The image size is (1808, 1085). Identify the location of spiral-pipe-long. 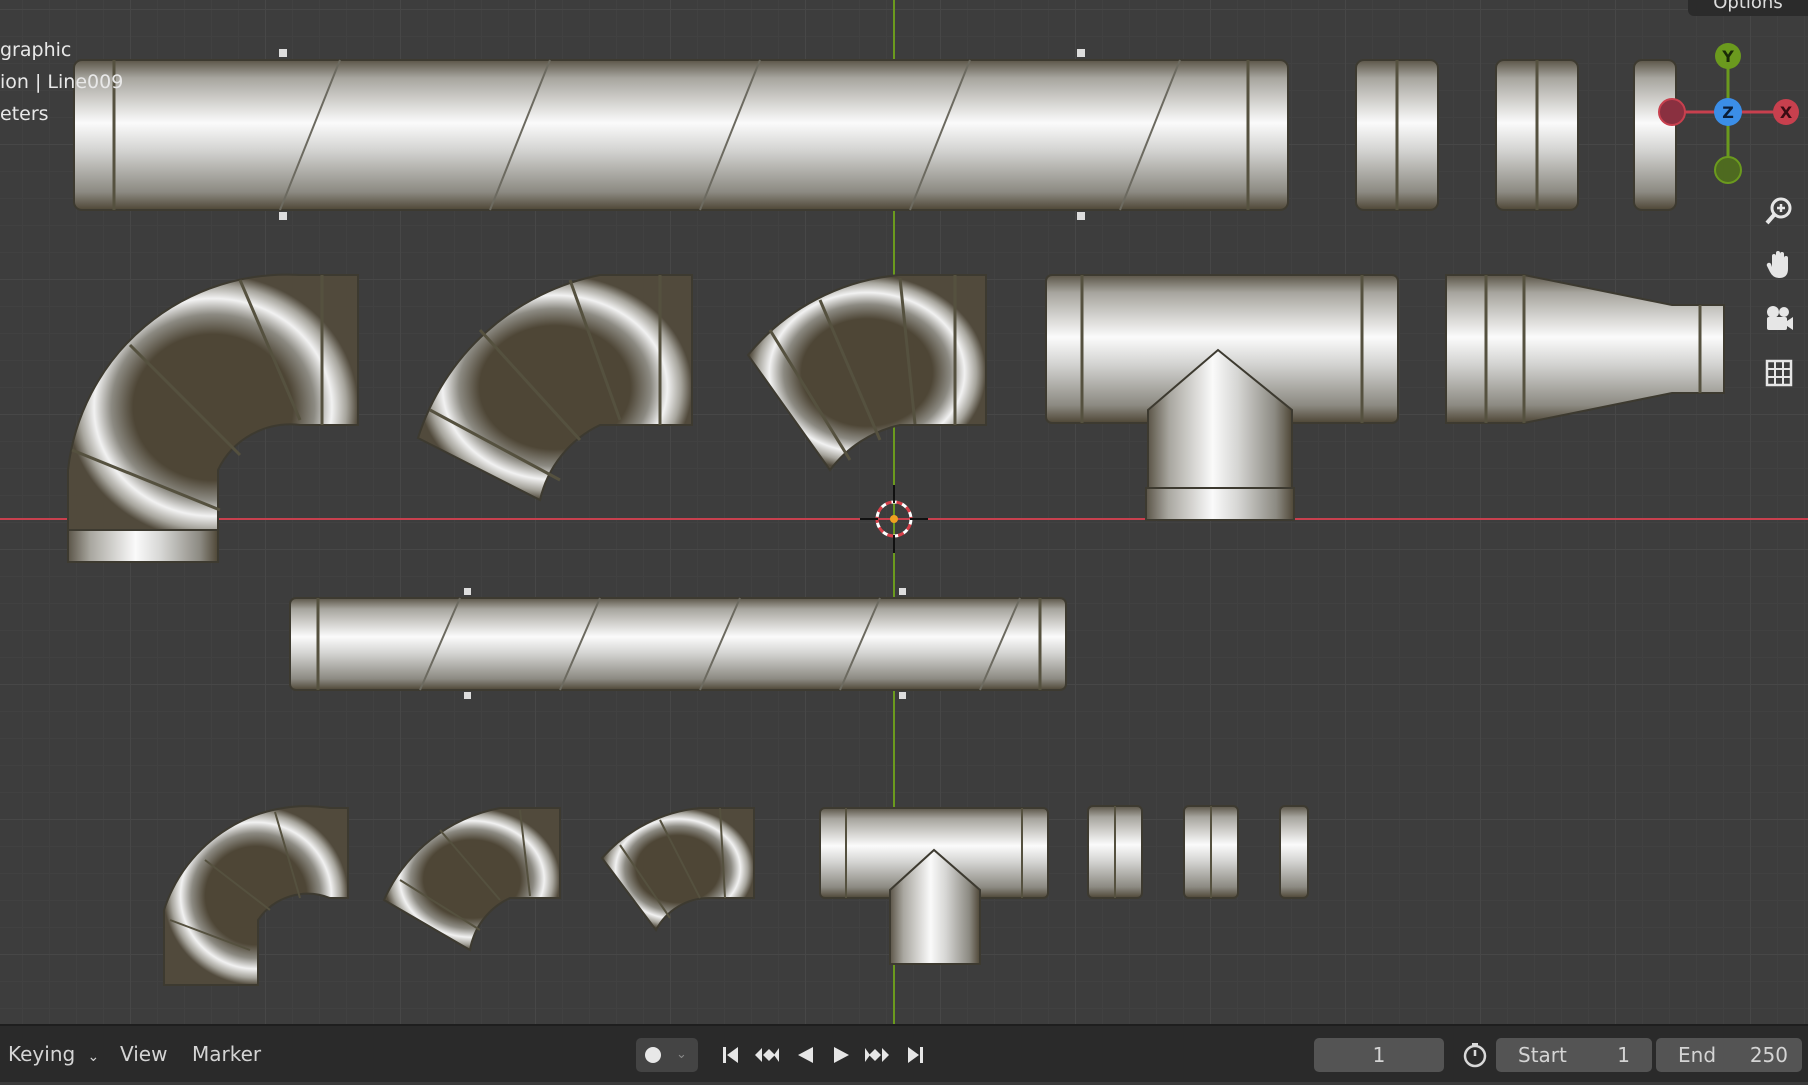
(681, 134).